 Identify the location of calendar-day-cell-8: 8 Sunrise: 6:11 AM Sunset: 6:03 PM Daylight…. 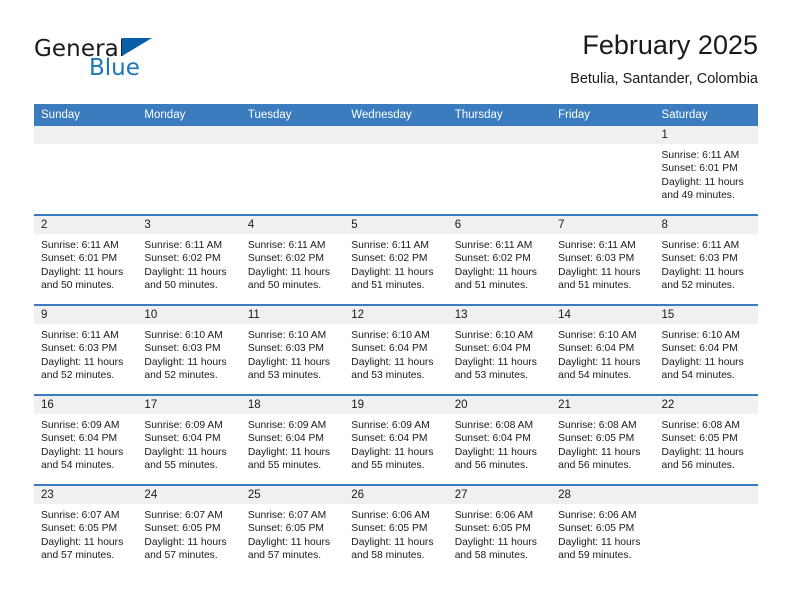
(706, 260).